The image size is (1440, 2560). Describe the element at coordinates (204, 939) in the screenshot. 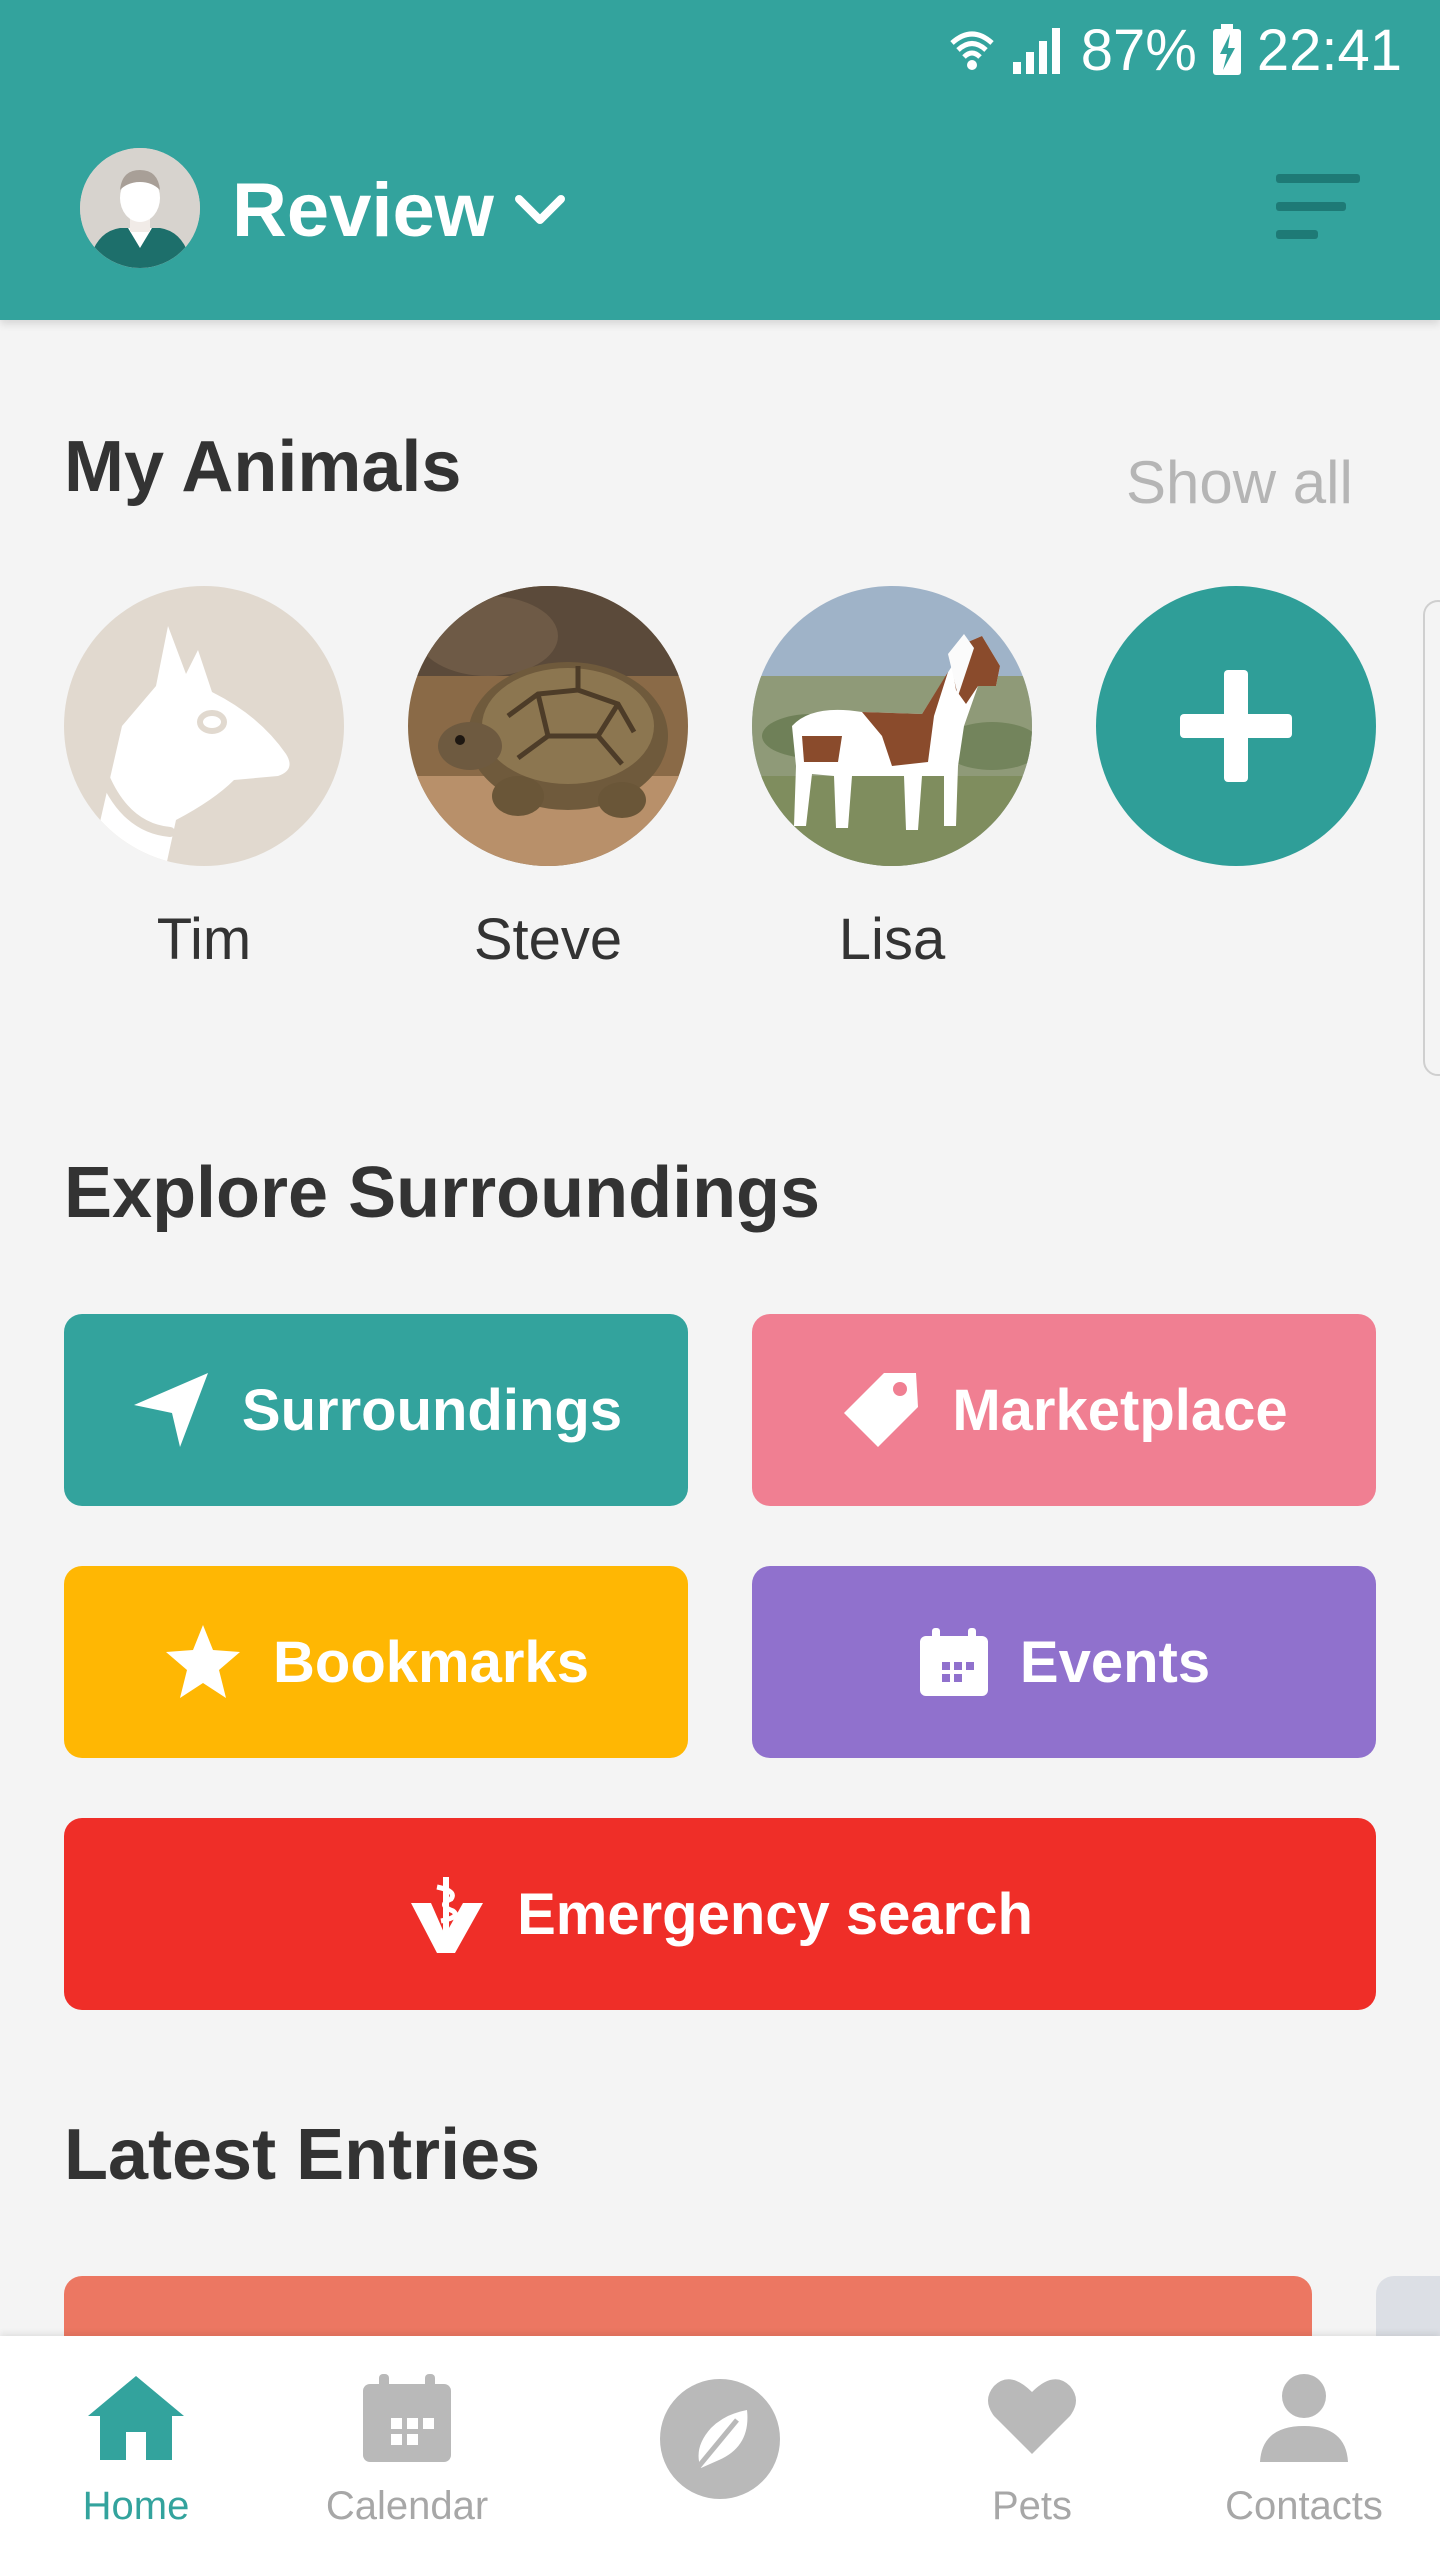

I see `animal-name-tim: Tim` at that location.